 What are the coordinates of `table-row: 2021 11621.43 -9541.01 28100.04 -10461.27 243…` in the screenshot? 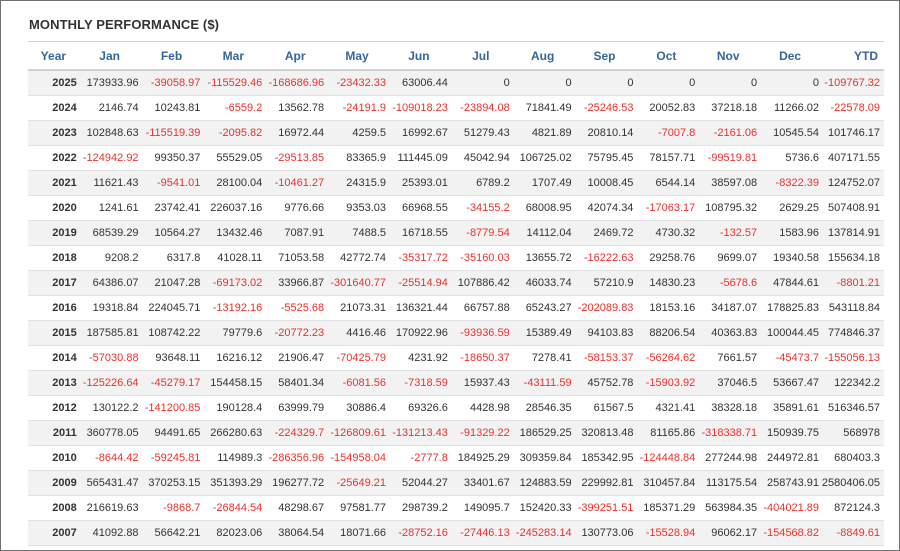 It's located at (456, 183).